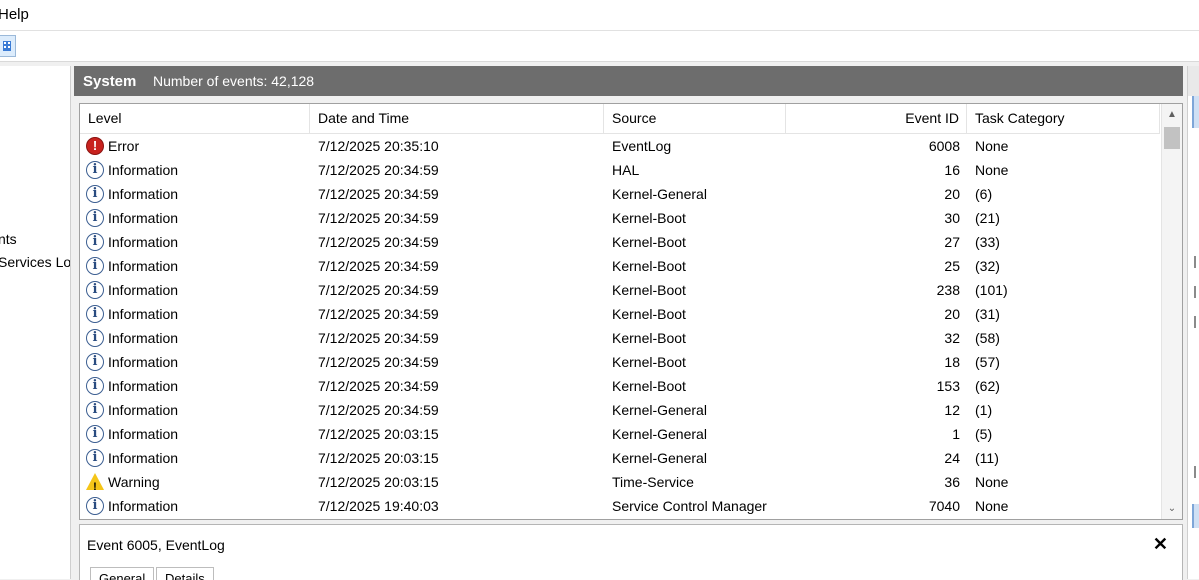 Image resolution: width=1199 pixels, height=580 pixels. What do you see at coordinates (987, 338) in the screenshot?
I see `task-category-cell: (58)` at bounding box center [987, 338].